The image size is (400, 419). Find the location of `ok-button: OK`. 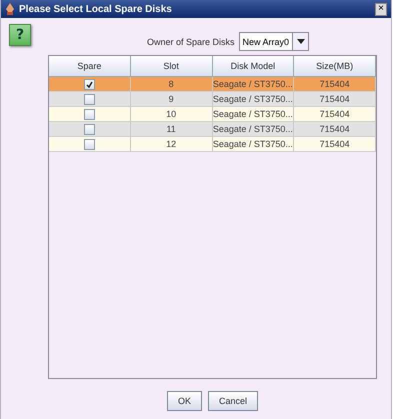

ok-button: OK is located at coordinates (184, 401).